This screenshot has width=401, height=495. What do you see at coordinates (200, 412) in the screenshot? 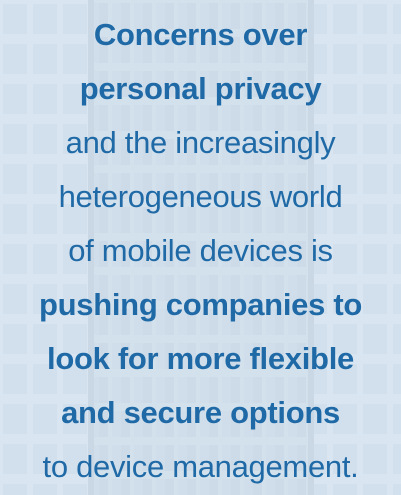
I see `quote-line: and secure options` at bounding box center [200, 412].